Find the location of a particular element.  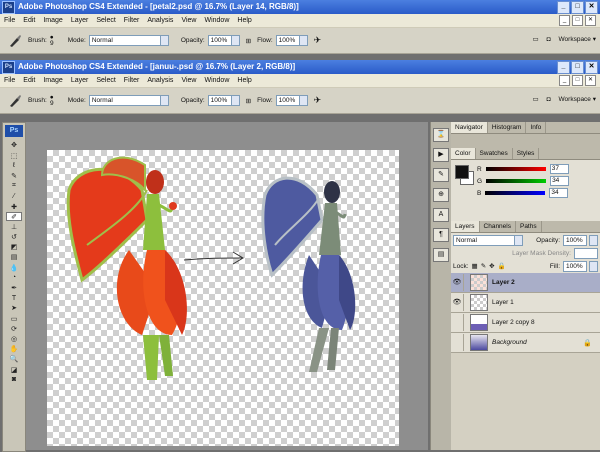

menu-window: Window is located at coordinates (216, 20).